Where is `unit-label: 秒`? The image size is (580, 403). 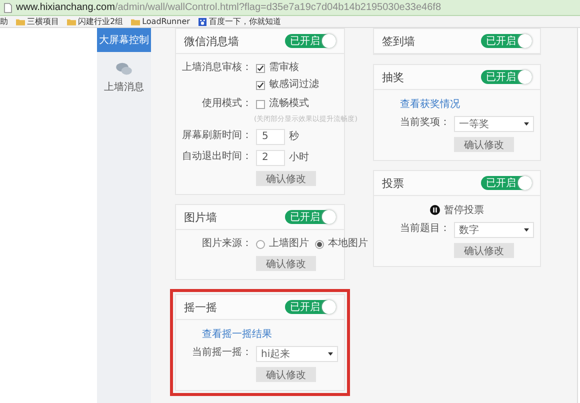
unit-label: 秒 is located at coordinates (294, 137).